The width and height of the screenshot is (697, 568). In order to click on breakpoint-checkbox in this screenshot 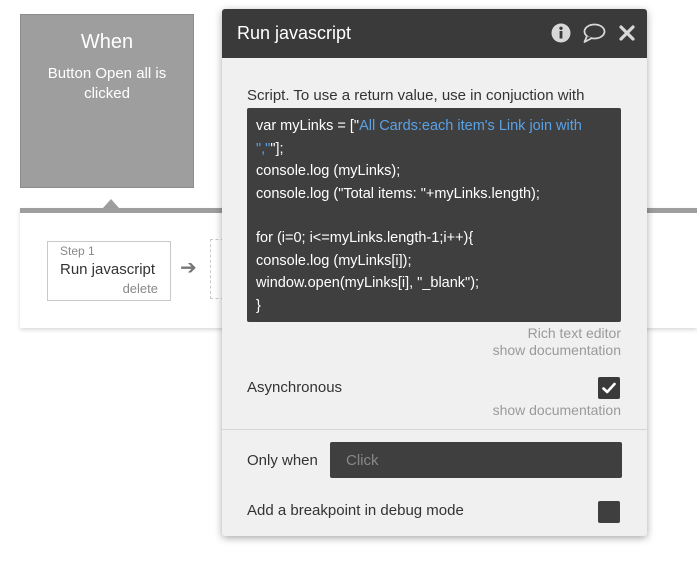, I will do `click(609, 512)`.